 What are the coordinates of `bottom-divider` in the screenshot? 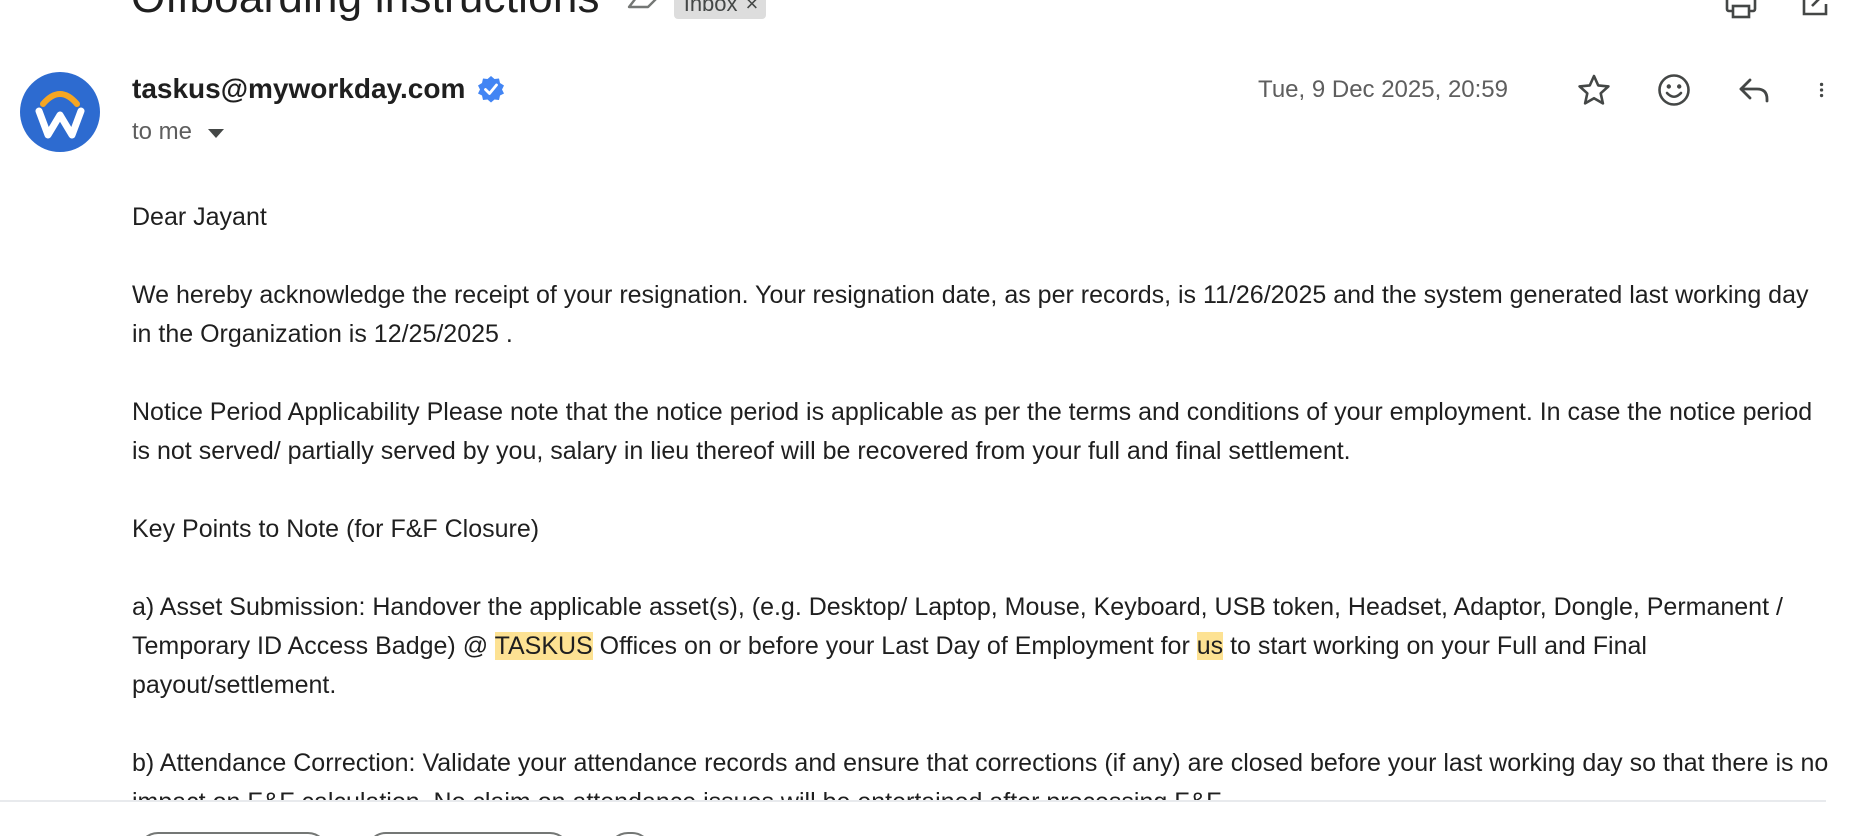 It's located at (913, 801).